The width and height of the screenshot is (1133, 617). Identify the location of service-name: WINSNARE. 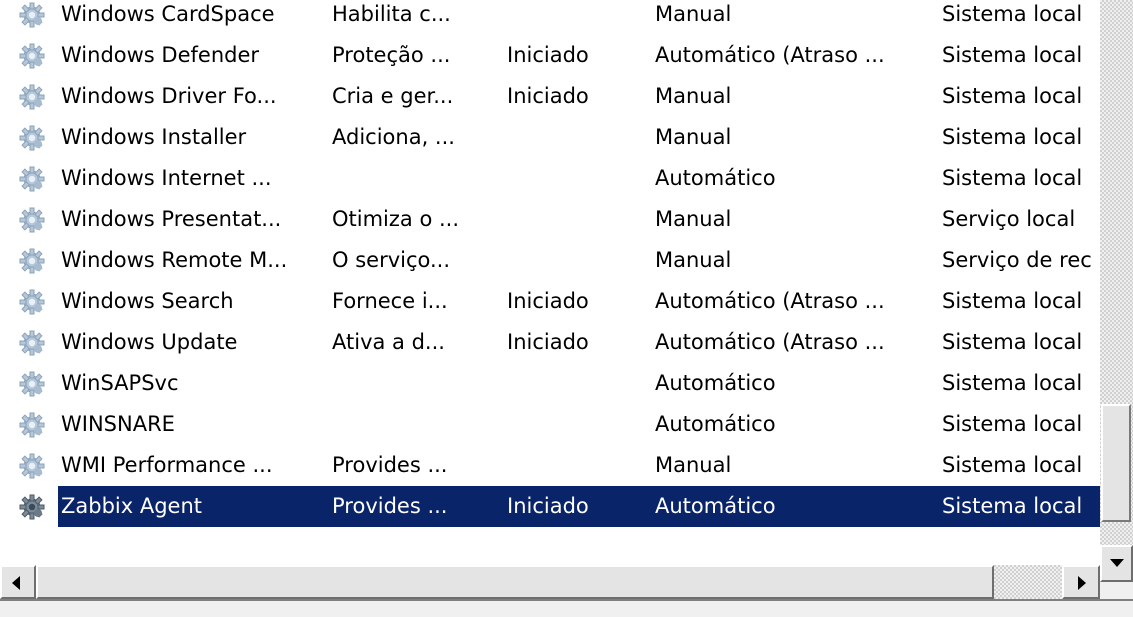
(118, 424).